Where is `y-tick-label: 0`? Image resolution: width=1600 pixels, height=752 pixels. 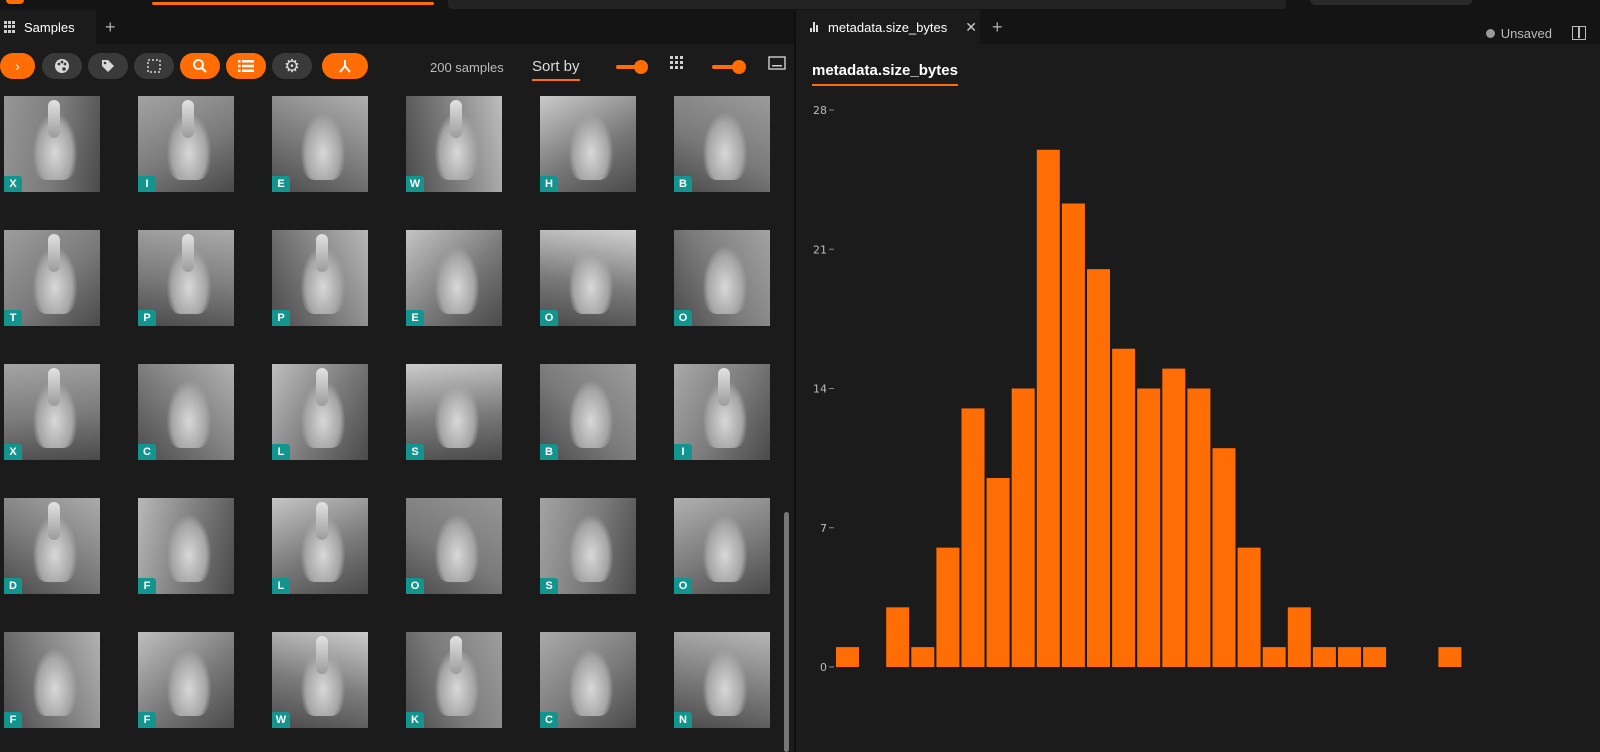
y-tick-label: 0 is located at coordinates (823, 667).